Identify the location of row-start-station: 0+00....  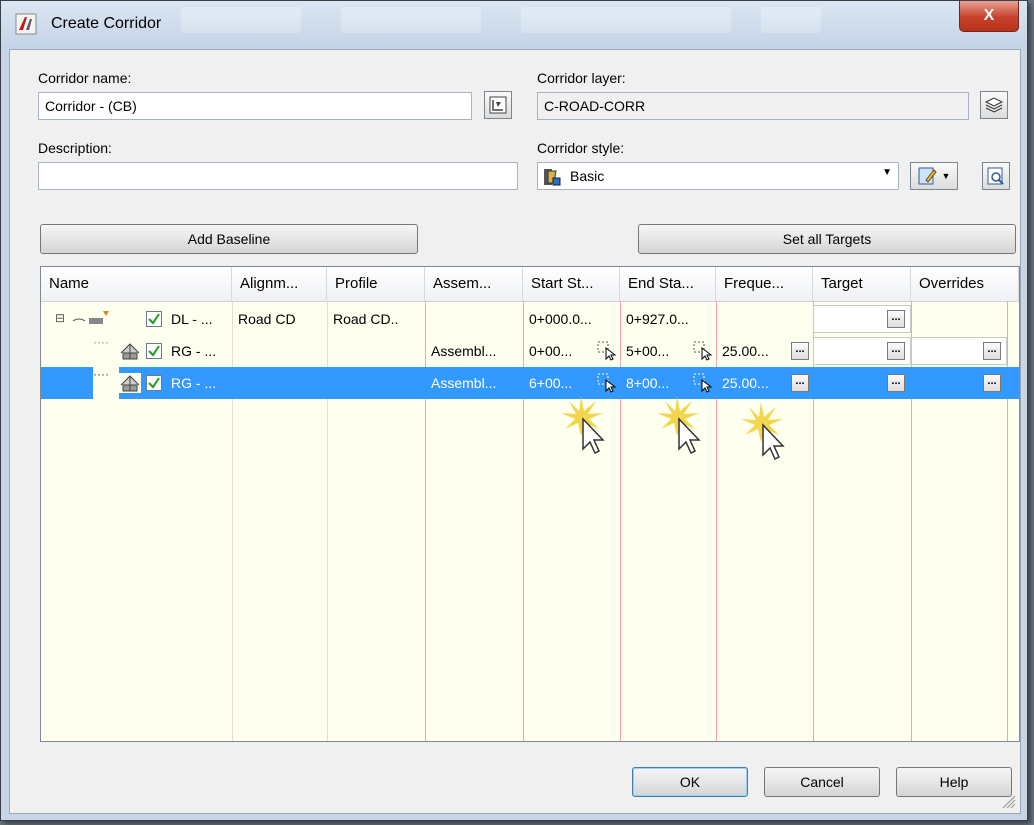
(551, 351).